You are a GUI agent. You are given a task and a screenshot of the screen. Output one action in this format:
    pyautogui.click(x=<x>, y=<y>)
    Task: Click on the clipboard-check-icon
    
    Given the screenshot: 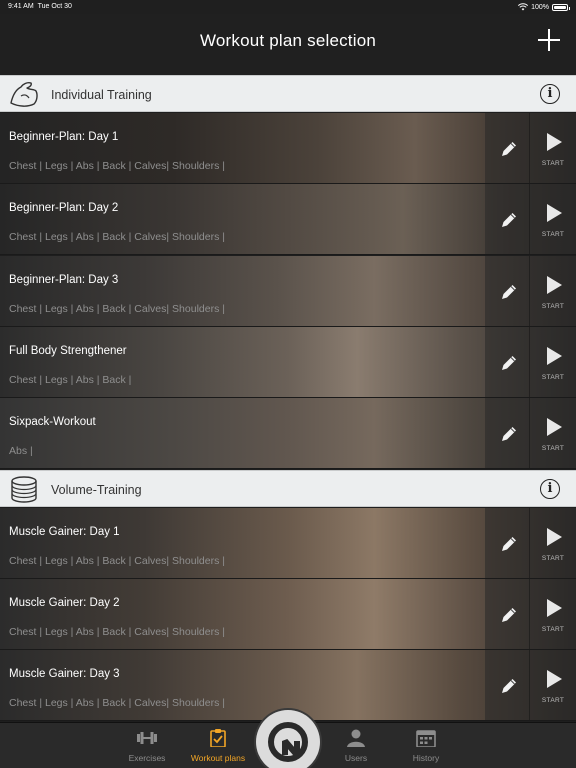 What is the action you would take?
    pyautogui.click(x=218, y=738)
    